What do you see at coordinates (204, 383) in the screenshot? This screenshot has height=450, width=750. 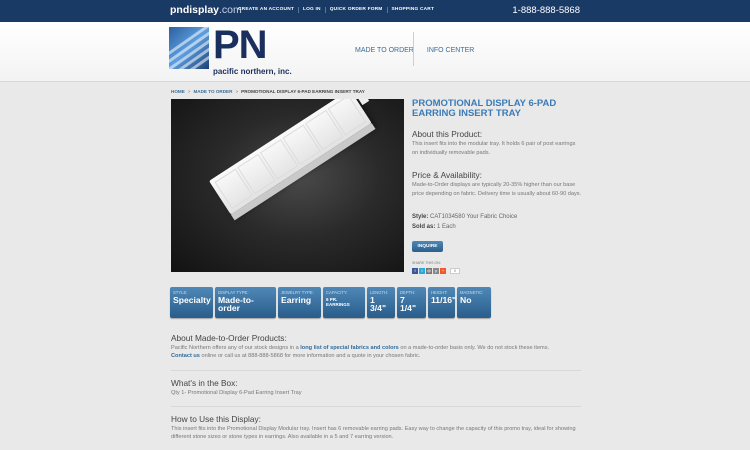 I see `in-the-box-heading: What's in the Box:` at bounding box center [204, 383].